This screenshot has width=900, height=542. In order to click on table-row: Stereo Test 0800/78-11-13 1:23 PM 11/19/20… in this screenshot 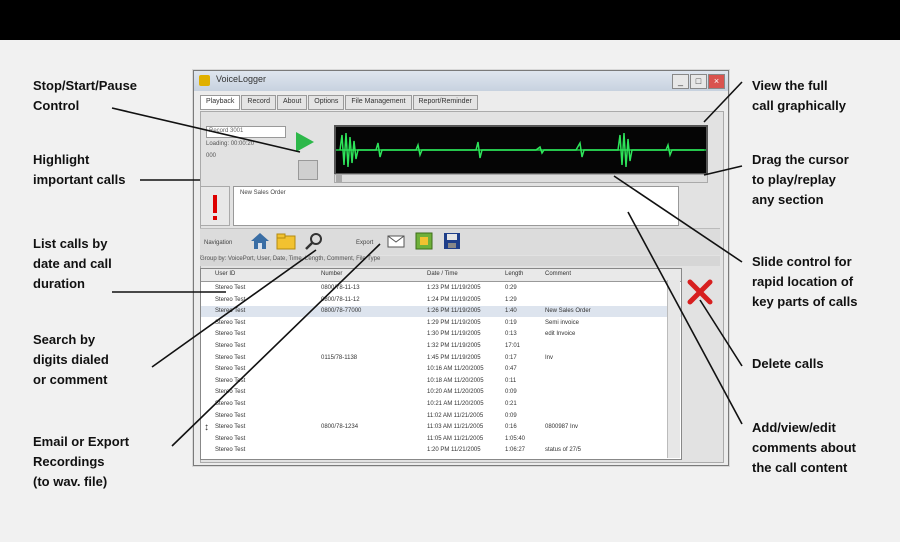, I will do `click(441, 288)`.